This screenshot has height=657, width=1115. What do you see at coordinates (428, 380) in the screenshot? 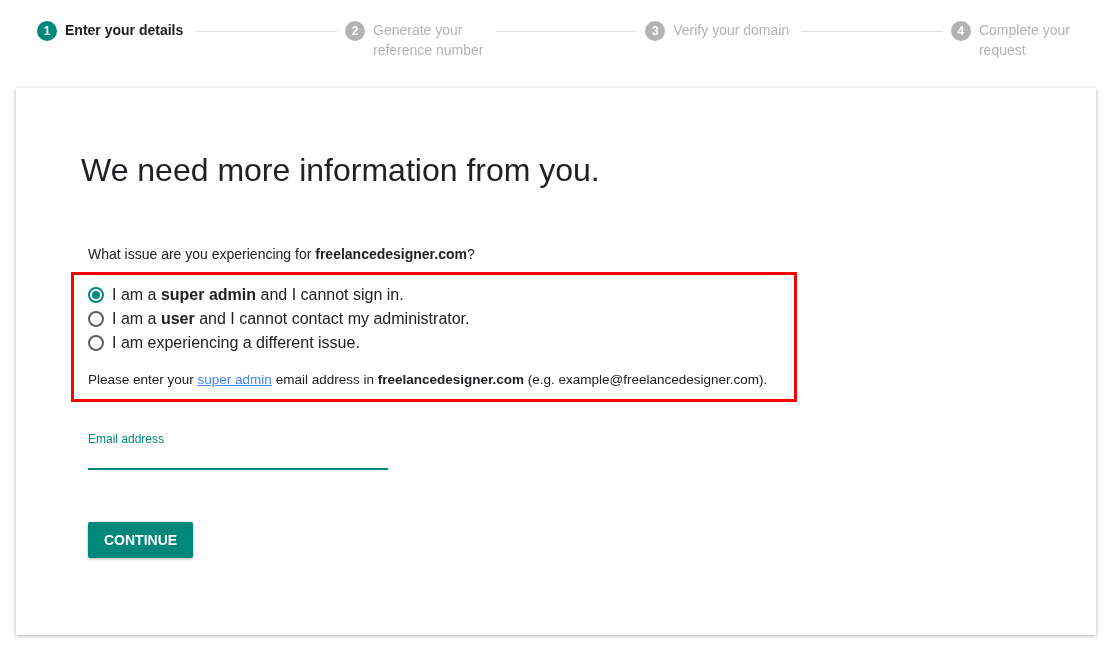
I see `help-text: Please enter your super admin email address in freelancedesigner.com (e.g. example@freelancedesigner.com).` at bounding box center [428, 380].